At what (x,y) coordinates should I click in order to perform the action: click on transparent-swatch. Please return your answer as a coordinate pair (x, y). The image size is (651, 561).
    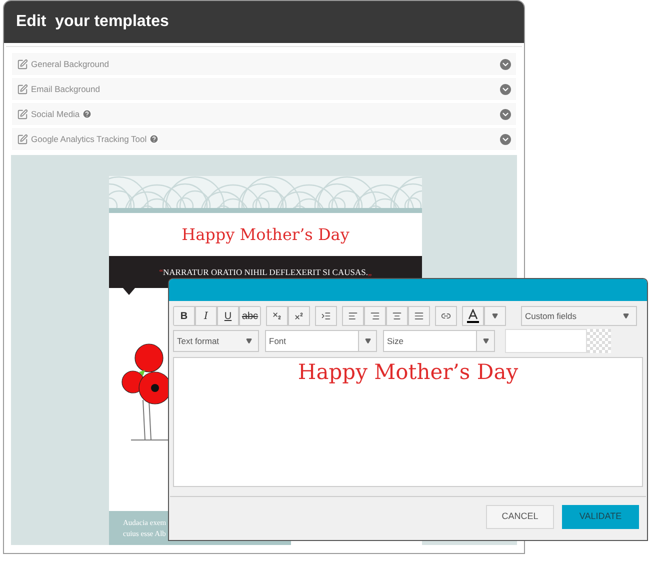
    Looking at the image, I should click on (599, 341).